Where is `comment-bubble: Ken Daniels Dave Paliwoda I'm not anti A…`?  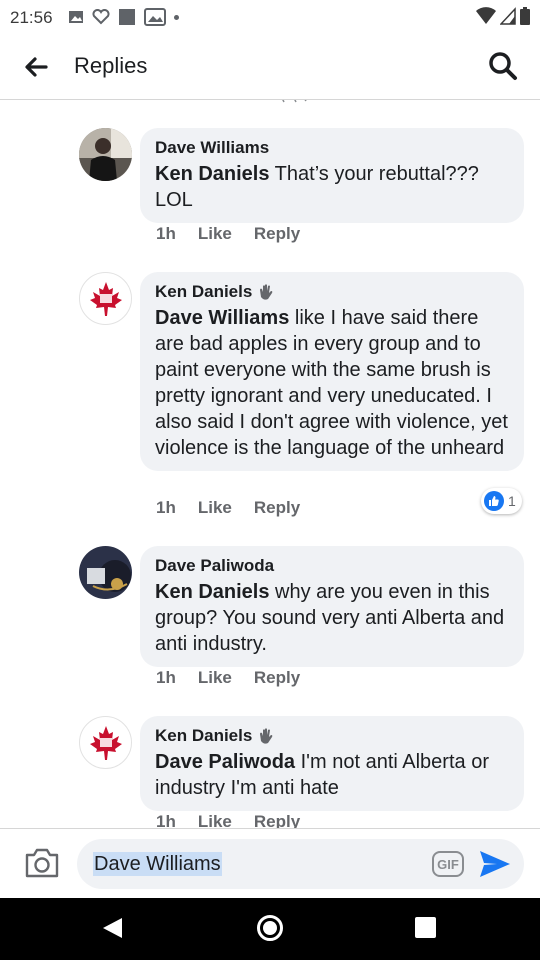 comment-bubble: Ken Daniels Dave Paliwoda I'm not anti A… is located at coordinates (332, 763).